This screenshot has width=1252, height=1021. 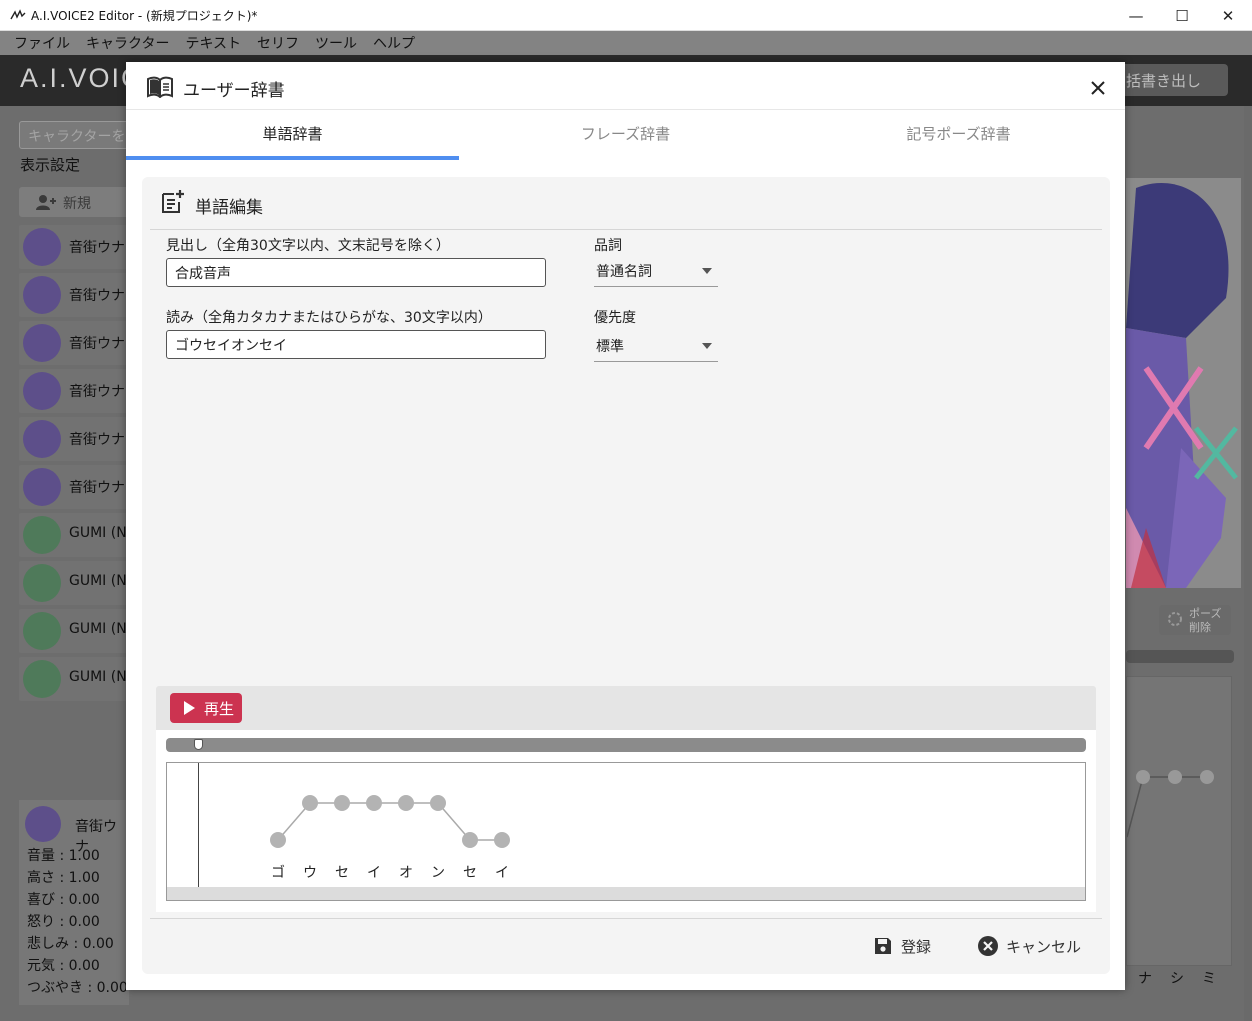 I want to click on menu-help: ヘルプ, so click(x=394, y=43).